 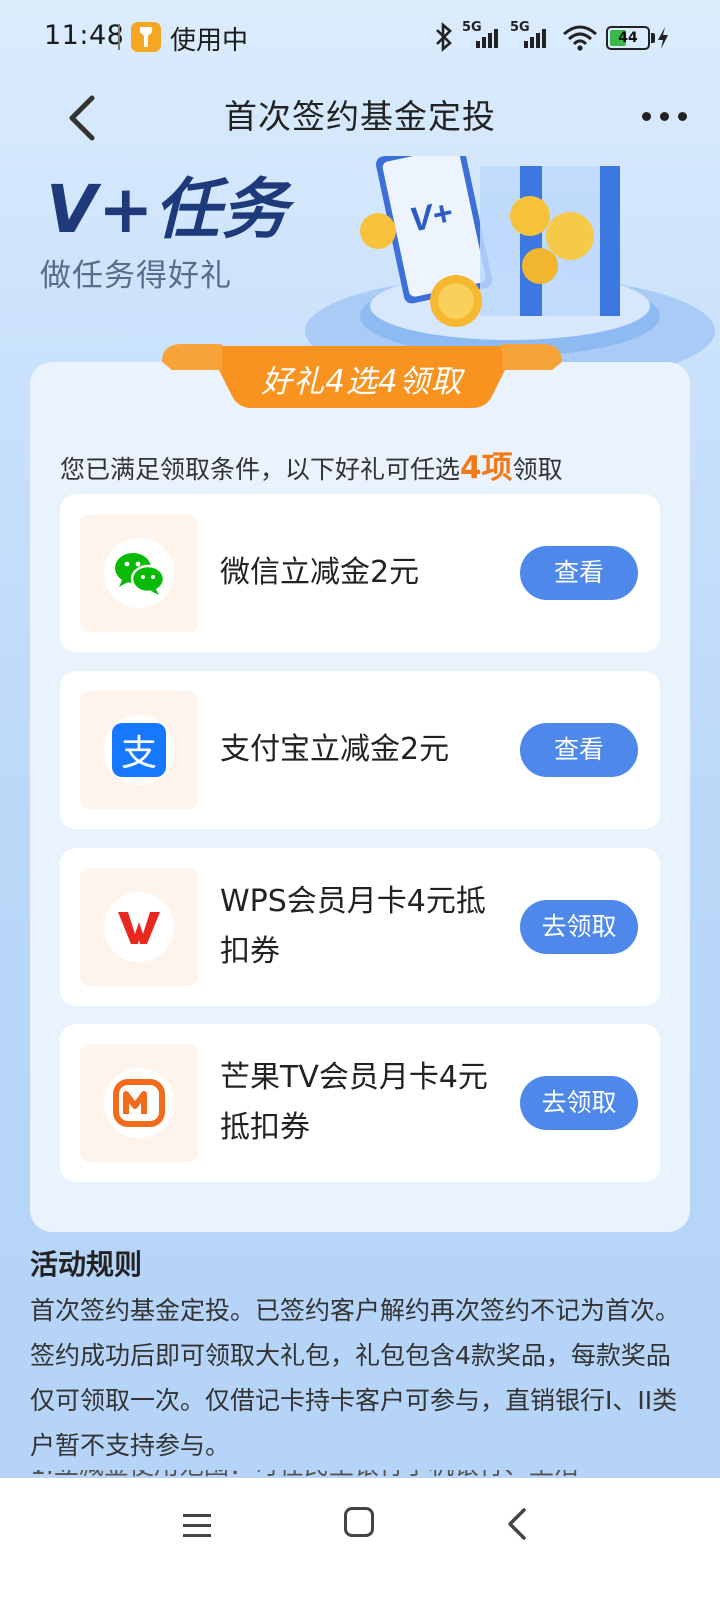 What do you see at coordinates (209, 41) in the screenshot?
I see `status-app-label: 使用中` at bounding box center [209, 41].